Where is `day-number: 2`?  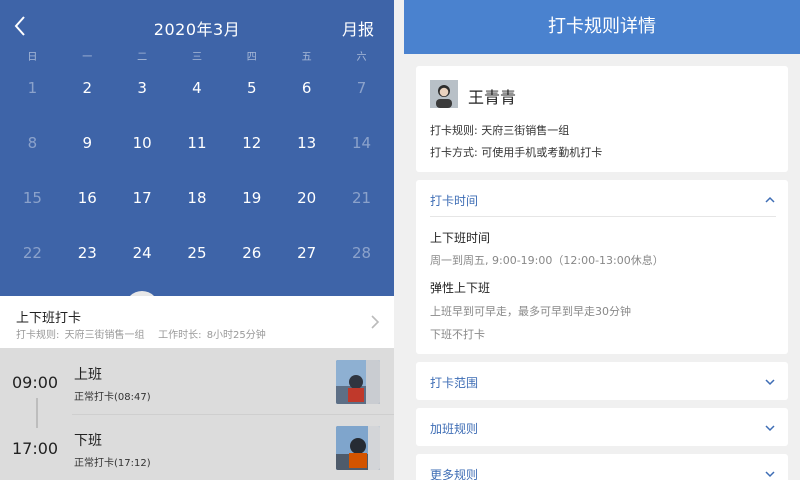 day-number: 2 is located at coordinates (87, 87).